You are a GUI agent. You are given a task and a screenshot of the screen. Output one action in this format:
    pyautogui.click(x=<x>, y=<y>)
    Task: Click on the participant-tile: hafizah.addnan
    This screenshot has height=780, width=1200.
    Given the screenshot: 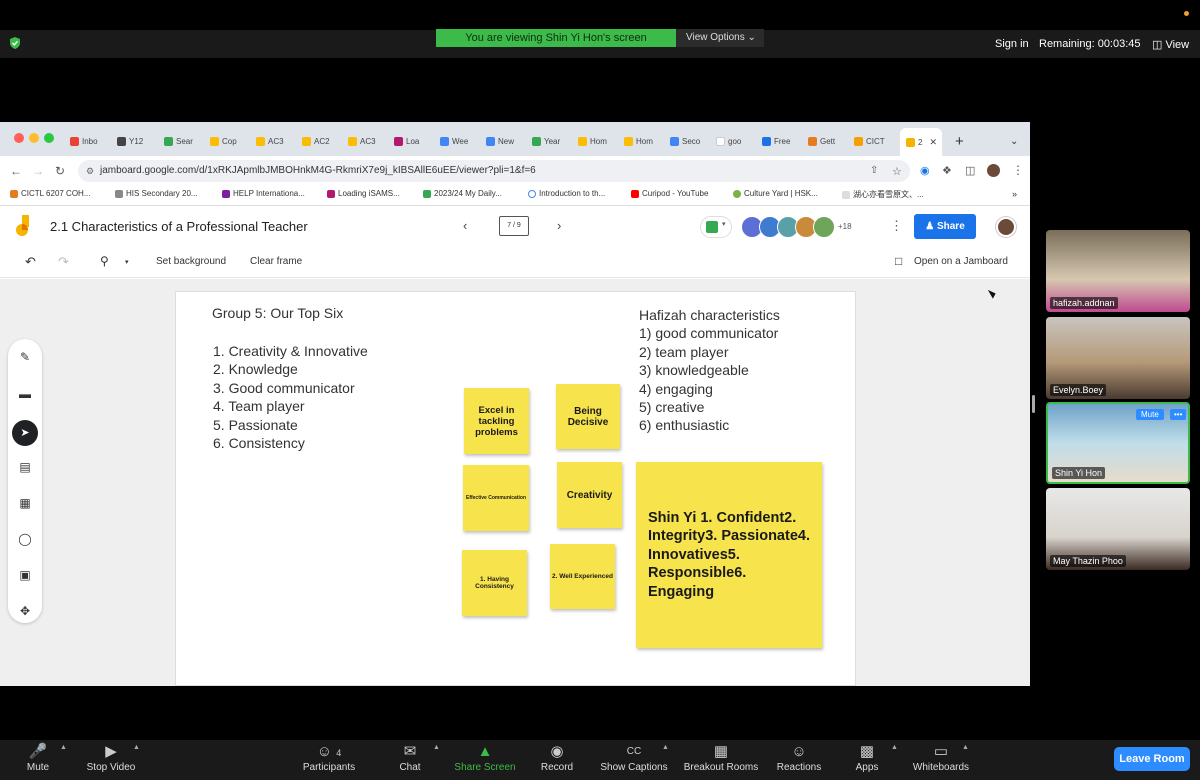 What is the action you would take?
    pyautogui.click(x=1118, y=271)
    